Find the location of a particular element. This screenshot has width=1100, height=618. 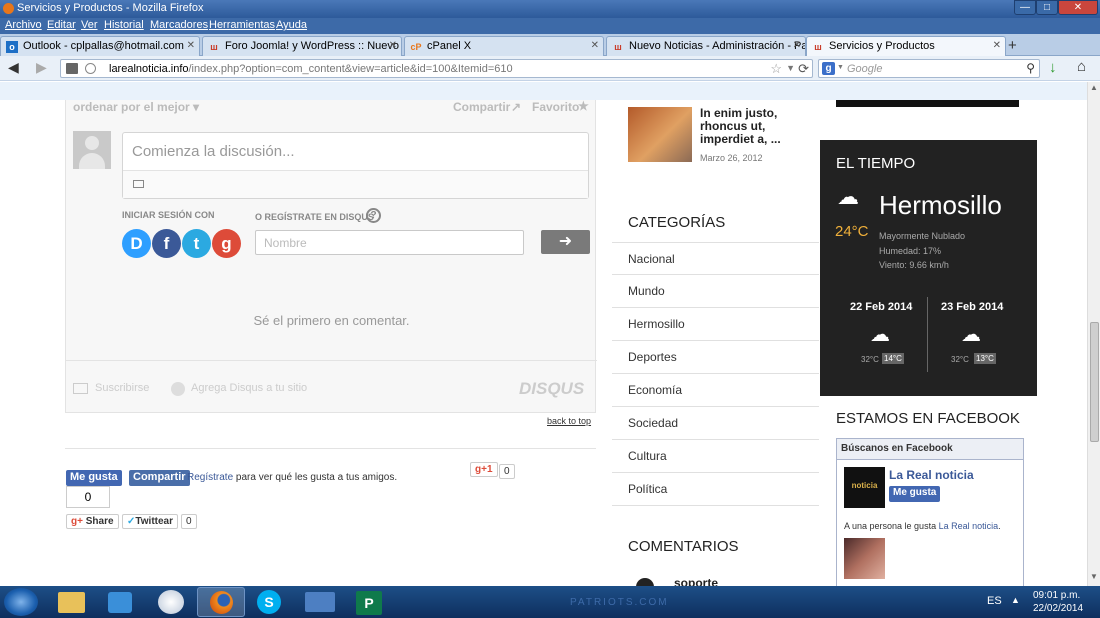

page-avatar: noticia is located at coordinates (864, 487).